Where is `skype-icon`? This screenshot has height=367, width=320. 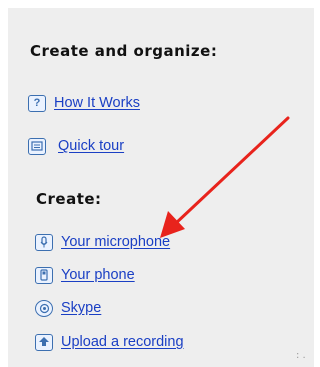 skype-icon is located at coordinates (44, 308).